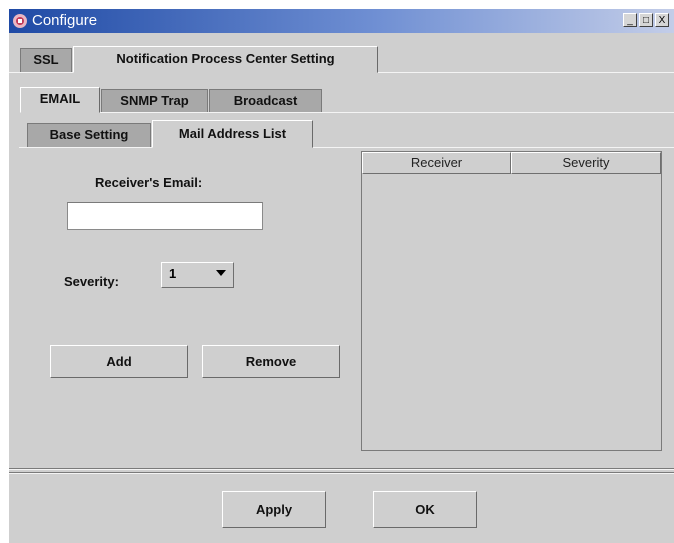 Image resolution: width=674 pixels, height=543 pixels. I want to click on severity-value: 1, so click(173, 273).